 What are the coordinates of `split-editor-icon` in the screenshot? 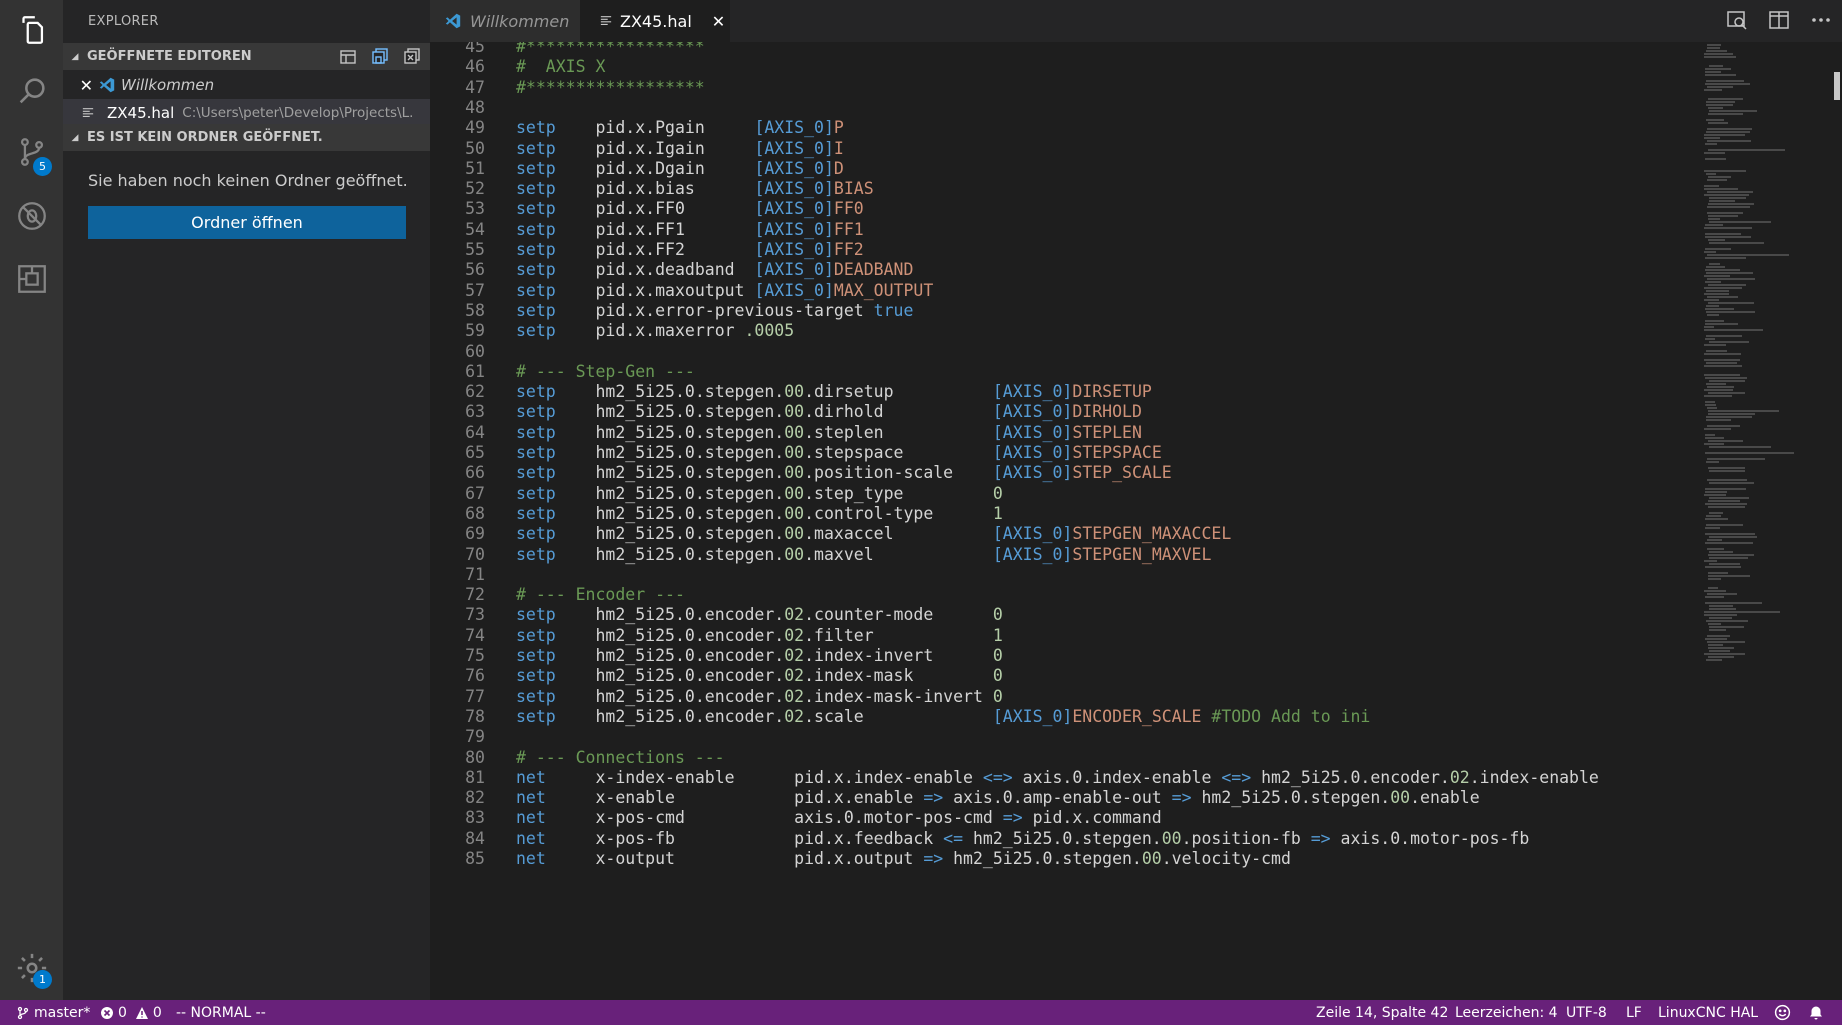 It's located at (1779, 22).